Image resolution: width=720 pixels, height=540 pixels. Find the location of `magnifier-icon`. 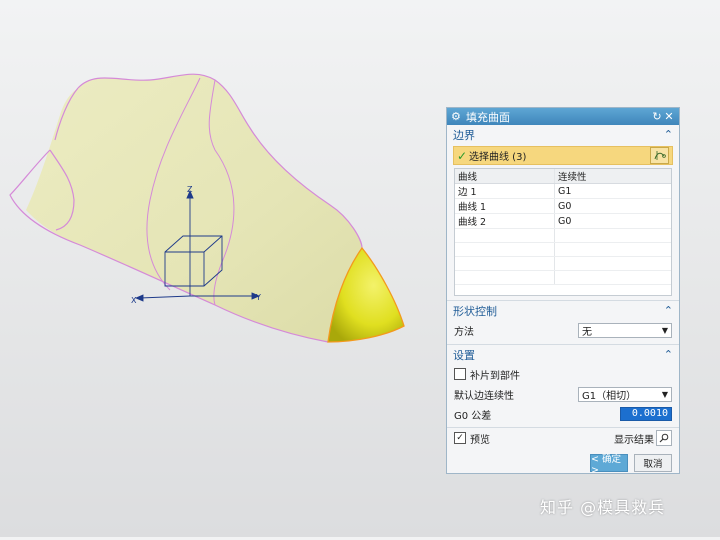

magnifier-icon is located at coordinates (664, 438).